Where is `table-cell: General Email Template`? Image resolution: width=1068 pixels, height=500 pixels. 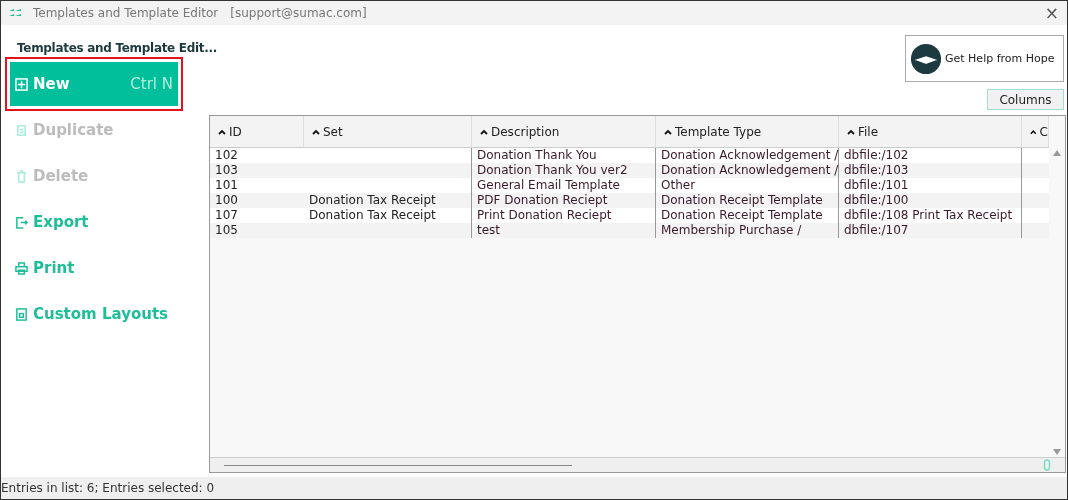 table-cell: General Email Template is located at coordinates (564, 185).